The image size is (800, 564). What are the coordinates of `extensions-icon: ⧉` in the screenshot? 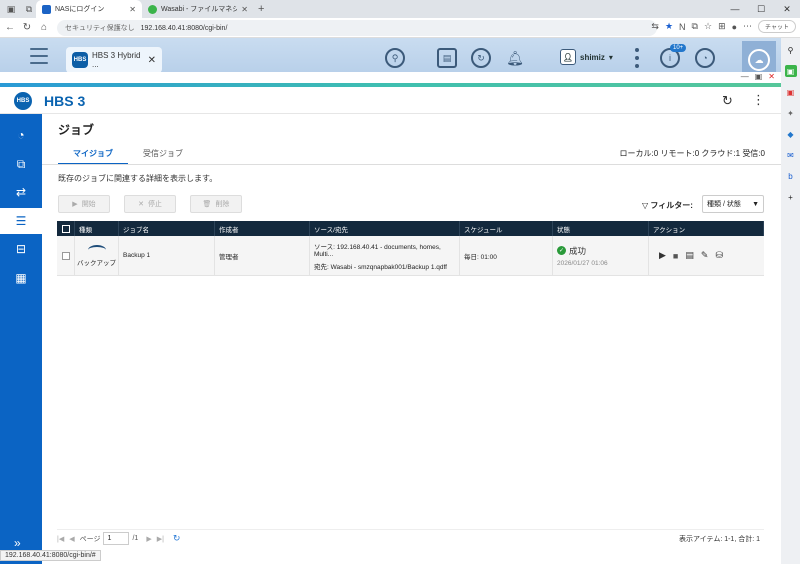 It's located at (695, 26).